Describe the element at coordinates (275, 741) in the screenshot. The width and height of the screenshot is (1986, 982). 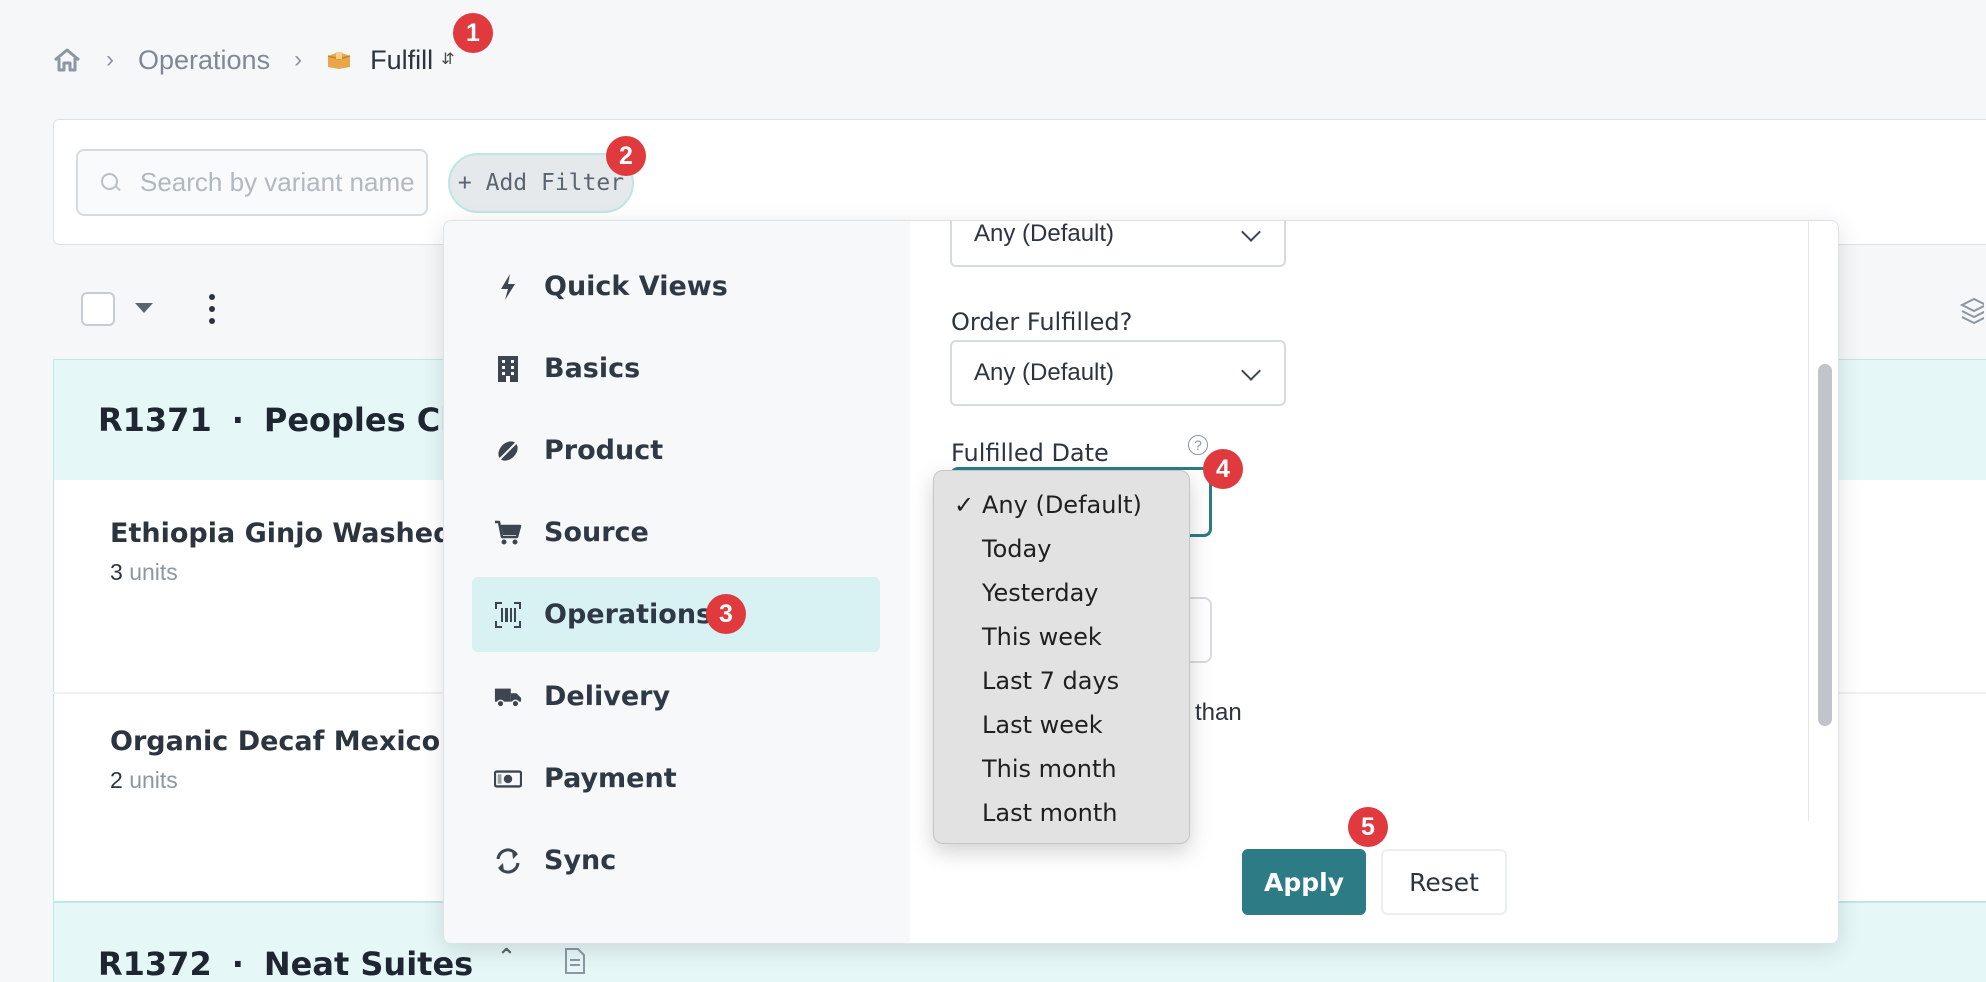
I see `item-name: Organic Decaf Mexico` at that location.